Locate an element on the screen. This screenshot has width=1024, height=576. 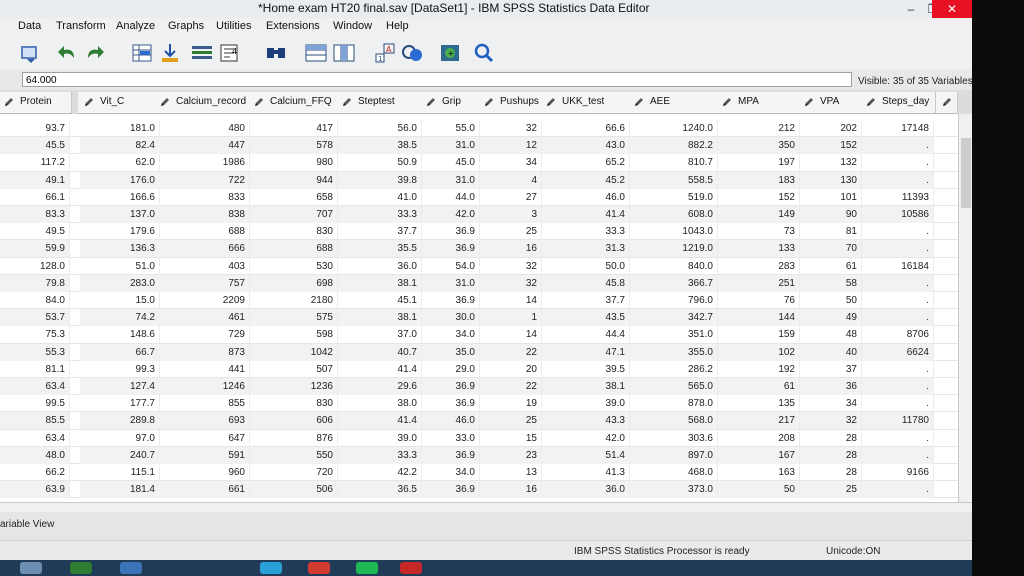
table-cell: 50 is located at coordinates (759, 490).